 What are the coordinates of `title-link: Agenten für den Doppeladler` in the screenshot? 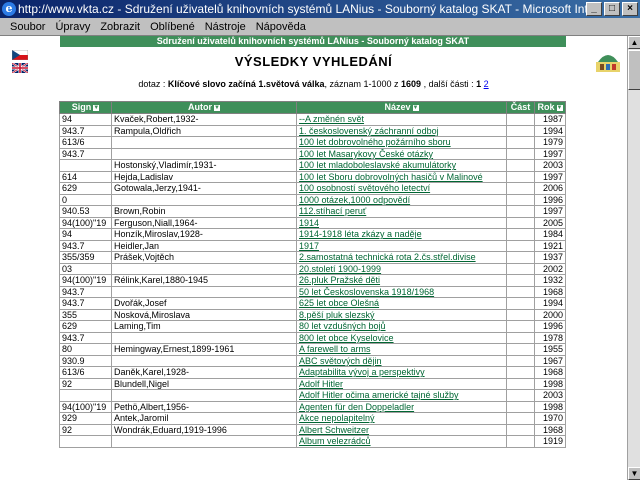 It's located at (356, 407).